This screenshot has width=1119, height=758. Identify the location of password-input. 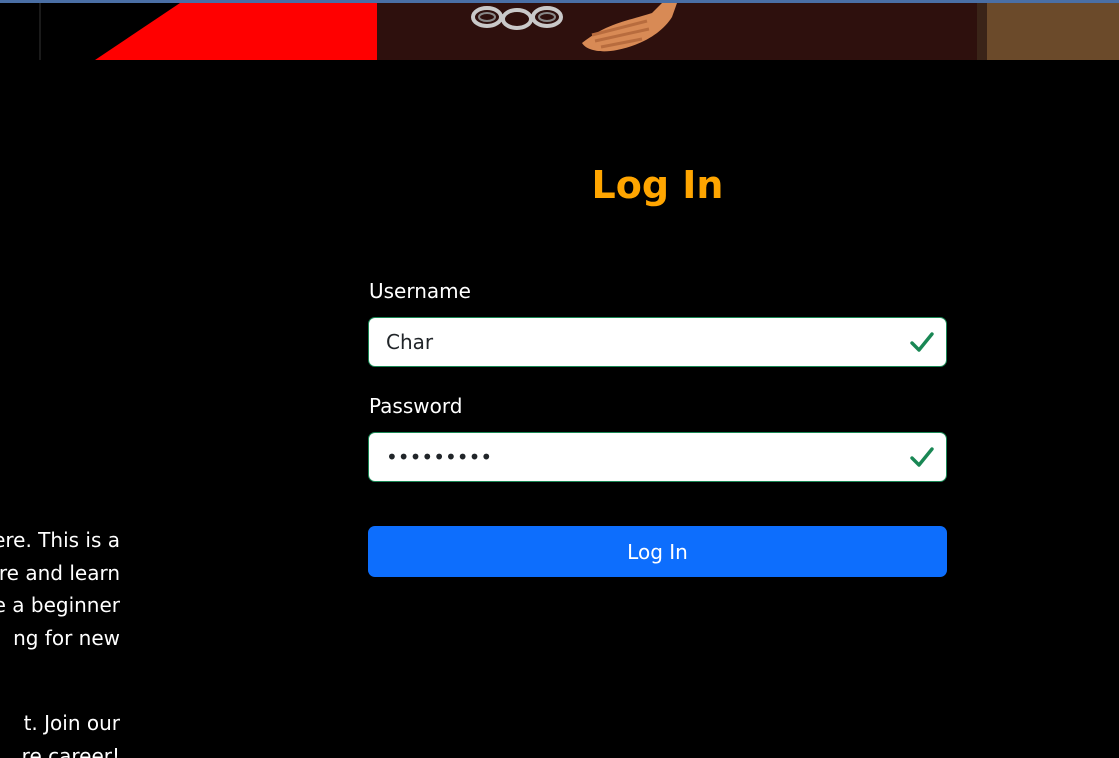
(657, 457).